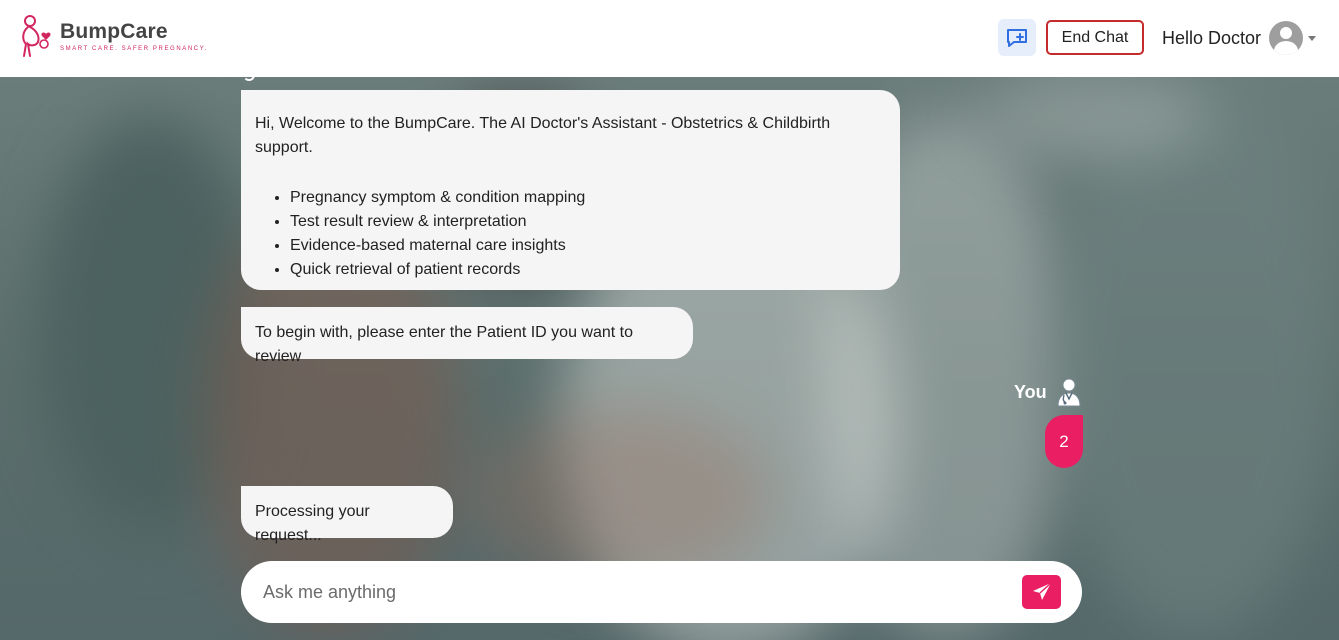 The width and height of the screenshot is (1339, 640). What do you see at coordinates (588, 198) in the screenshot?
I see `feature-item: Pregnancy symptom & condition mapping` at bounding box center [588, 198].